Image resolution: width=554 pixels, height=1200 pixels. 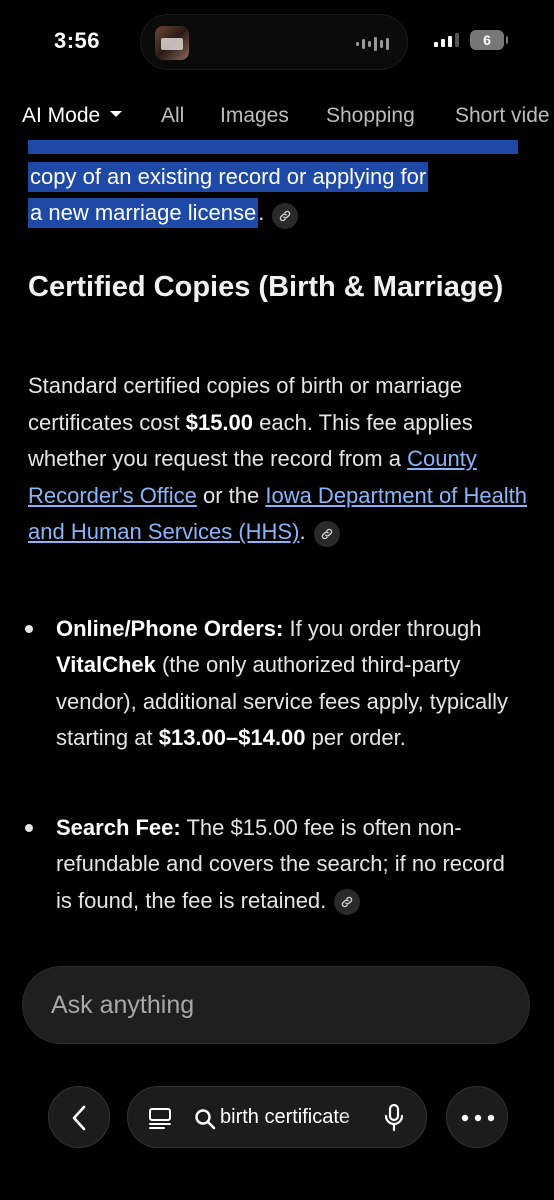 What do you see at coordinates (106, 665) in the screenshot?
I see `vendor-name: VitalChek` at bounding box center [106, 665].